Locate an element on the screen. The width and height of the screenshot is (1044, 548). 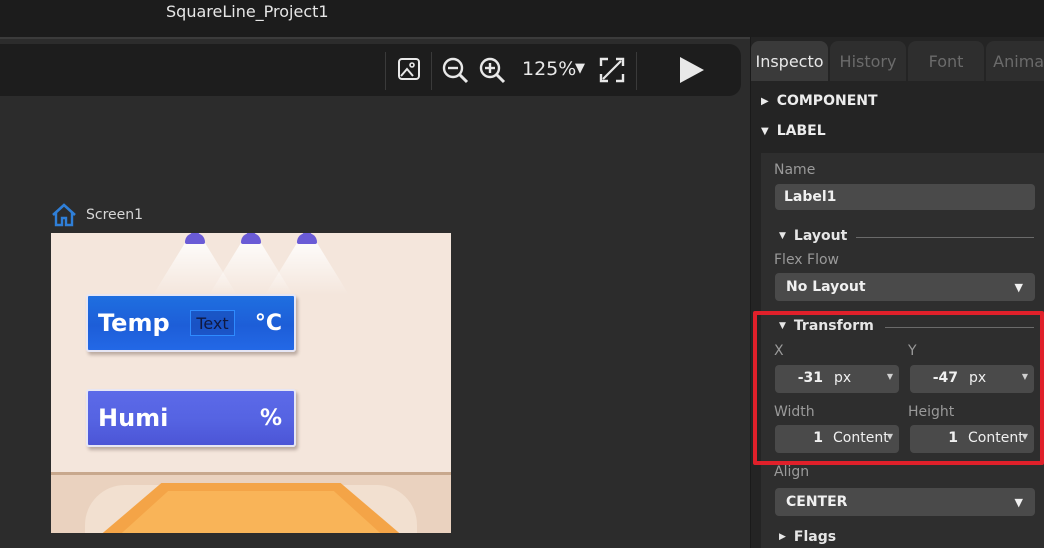
window-title: SquareLine_Project1 is located at coordinates (247, 11).